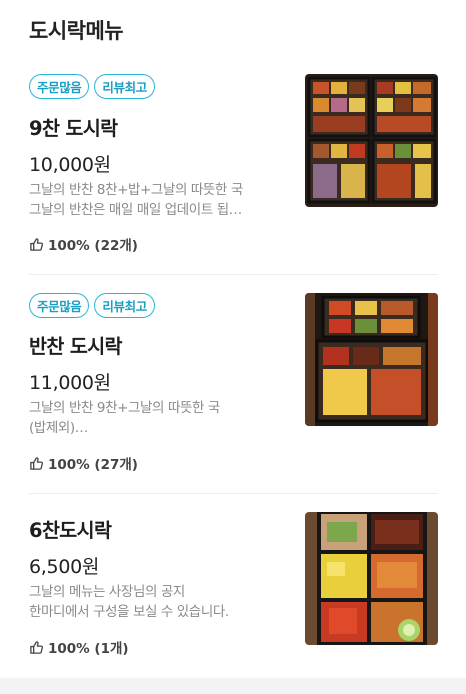  Describe the element at coordinates (233, 686) in the screenshot. I see `bottom-spacer` at that location.